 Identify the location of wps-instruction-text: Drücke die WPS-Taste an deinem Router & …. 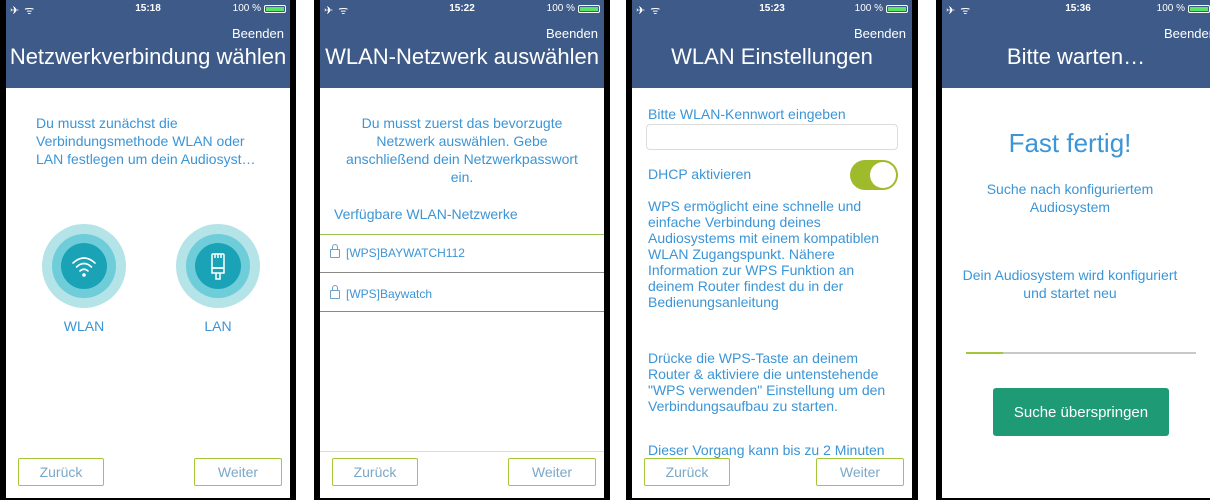
(767, 382).